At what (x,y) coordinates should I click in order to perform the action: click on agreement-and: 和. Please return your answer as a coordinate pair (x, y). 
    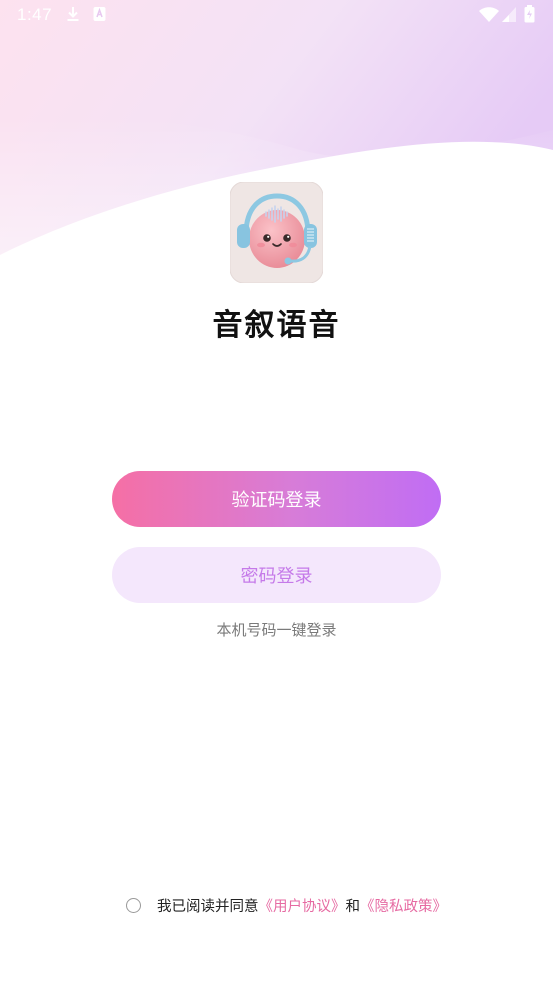
    Looking at the image, I should click on (353, 906).